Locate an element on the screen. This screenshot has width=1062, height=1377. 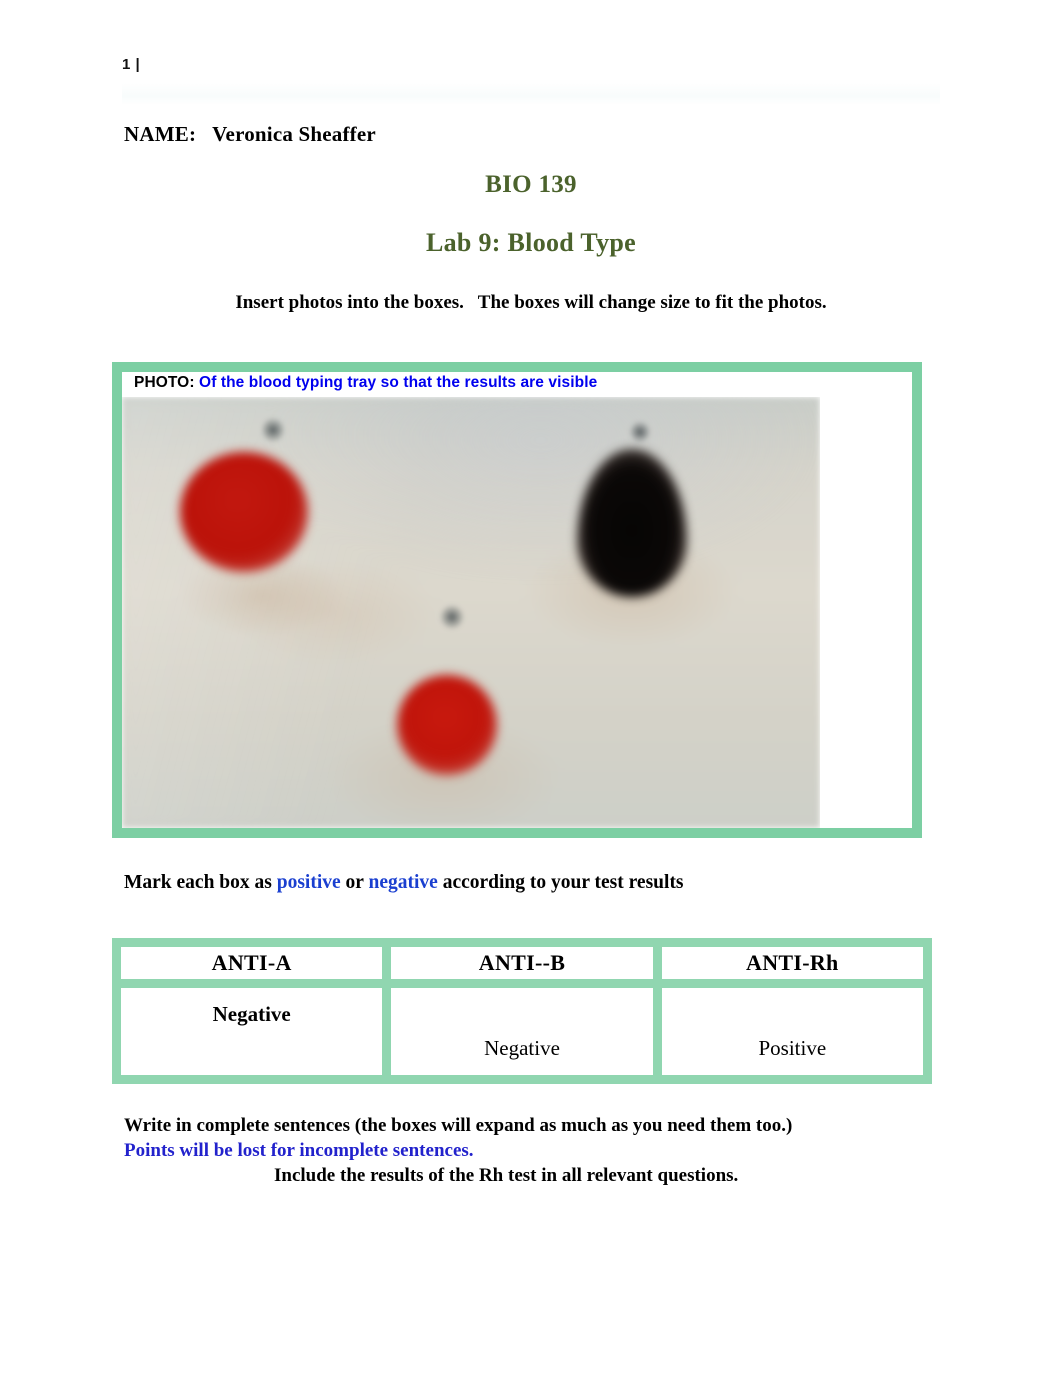
column-header-anti-a: ANTI-A is located at coordinates (252, 963).